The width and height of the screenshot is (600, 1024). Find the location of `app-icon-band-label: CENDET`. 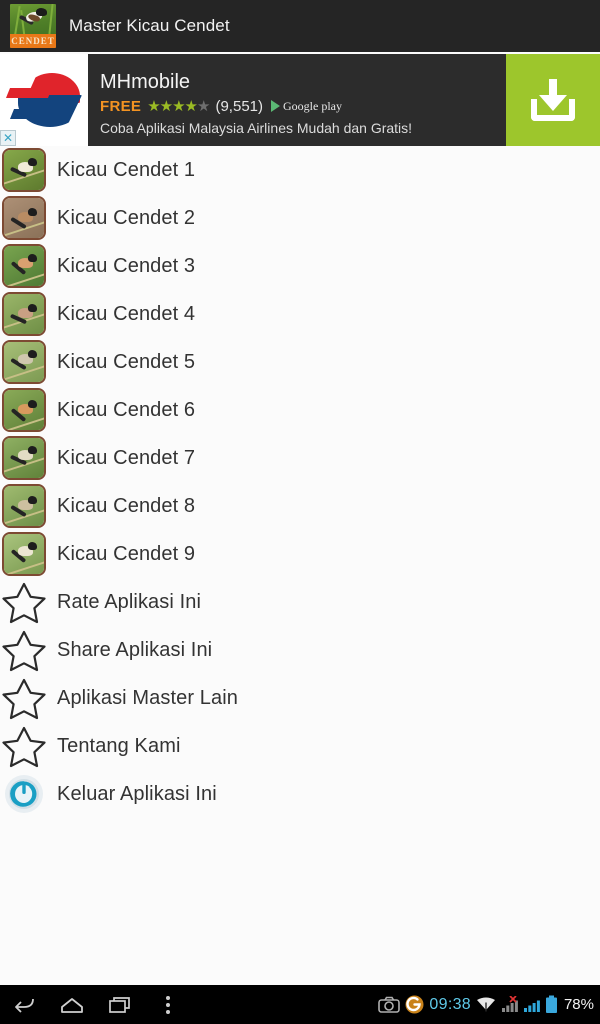

app-icon-band-label: CENDET is located at coordinates (33, 41).